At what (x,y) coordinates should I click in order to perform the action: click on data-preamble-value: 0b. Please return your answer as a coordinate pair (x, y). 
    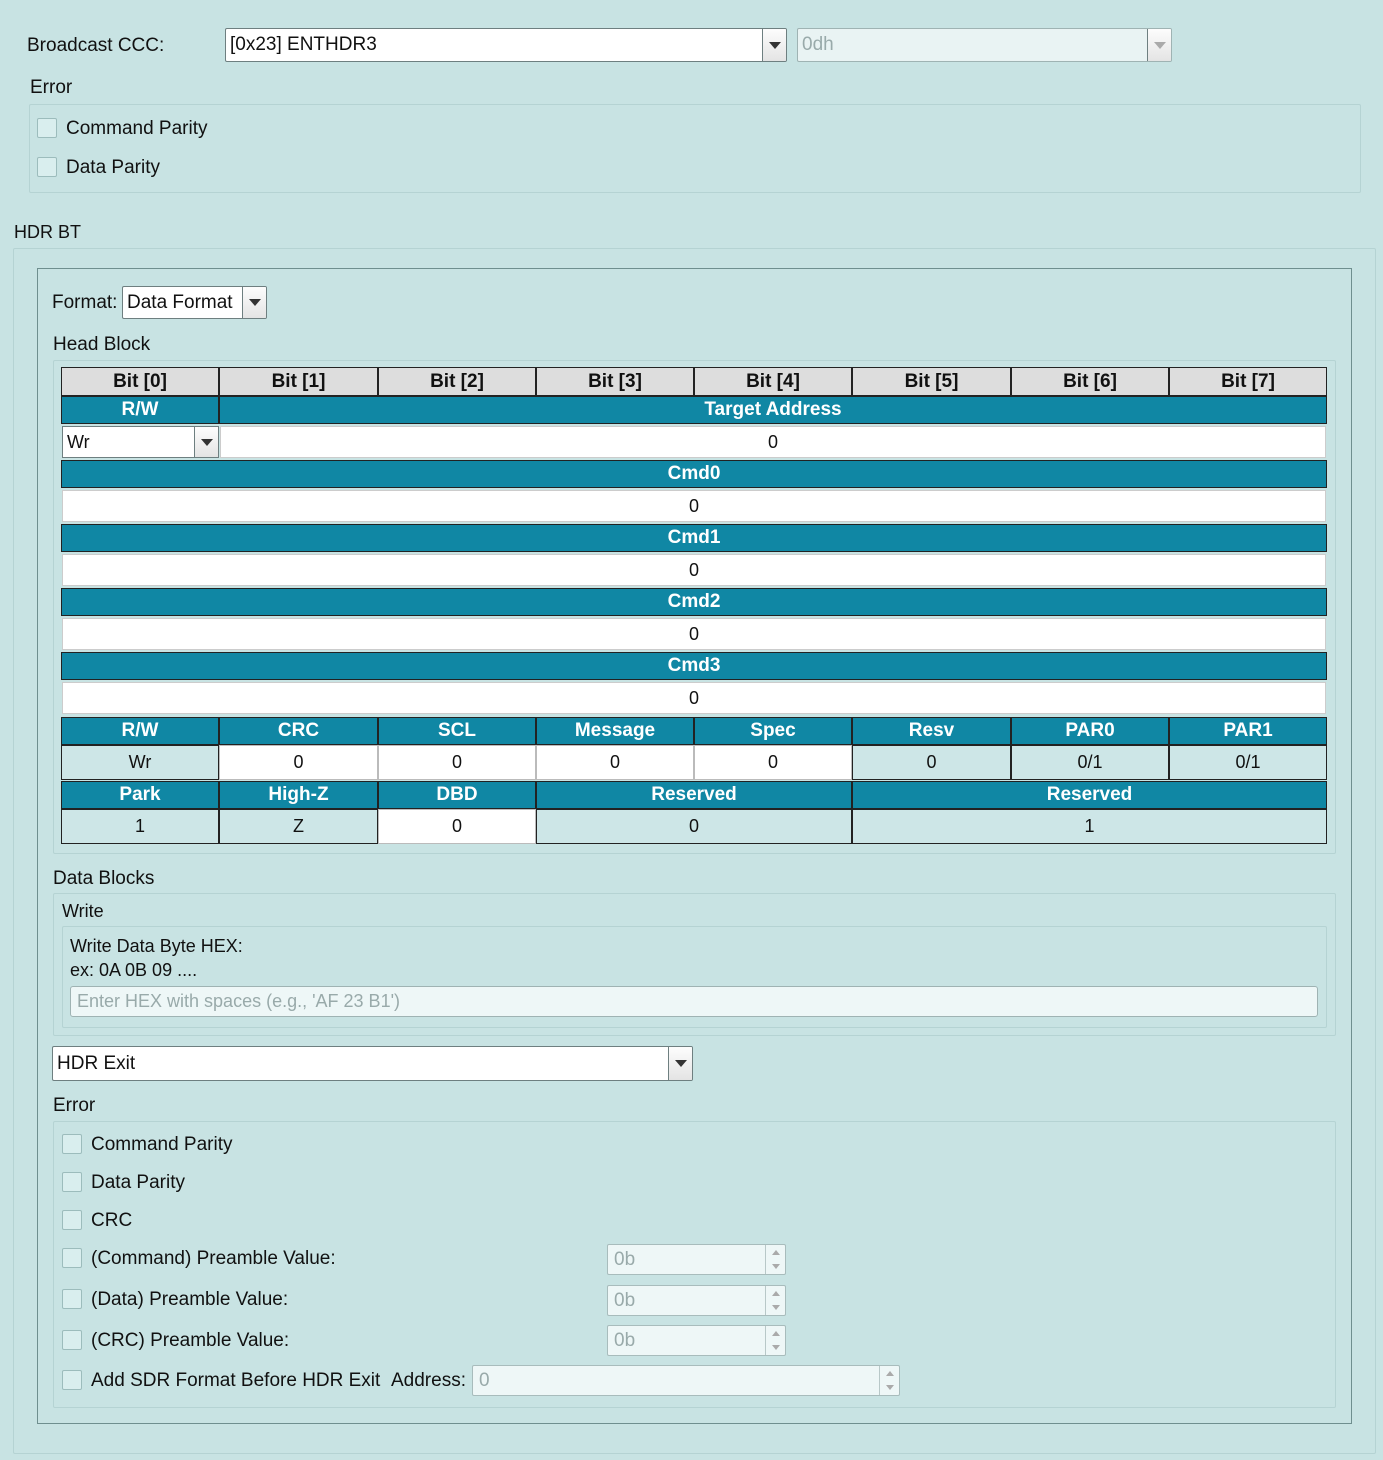
    Looking at the image, I should click on (625, 1300).